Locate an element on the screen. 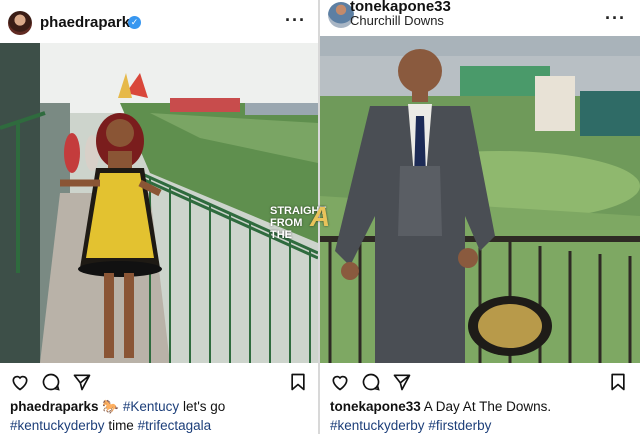 This screenshot has width=640, height=434. location-label: Churchill Downs is located at coordinates (397, 20).